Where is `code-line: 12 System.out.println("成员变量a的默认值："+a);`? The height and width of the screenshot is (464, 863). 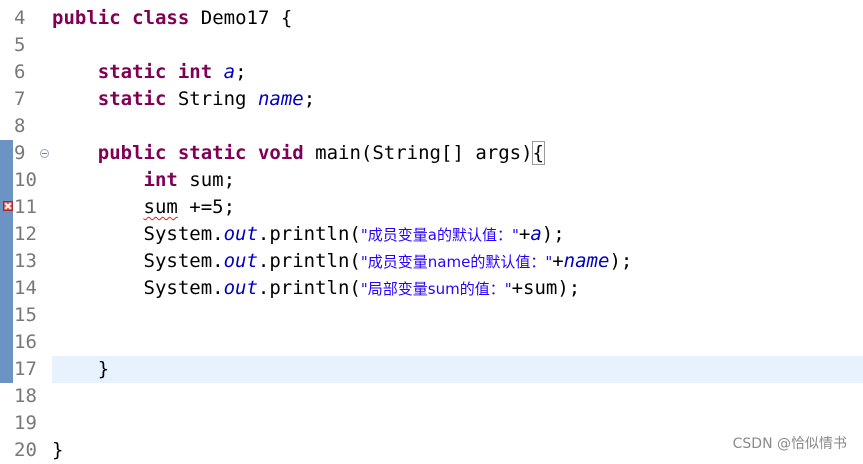
code-line: 12 System.out.println("成员变量a的默认值："+a); is located at coordinates (431, 234).